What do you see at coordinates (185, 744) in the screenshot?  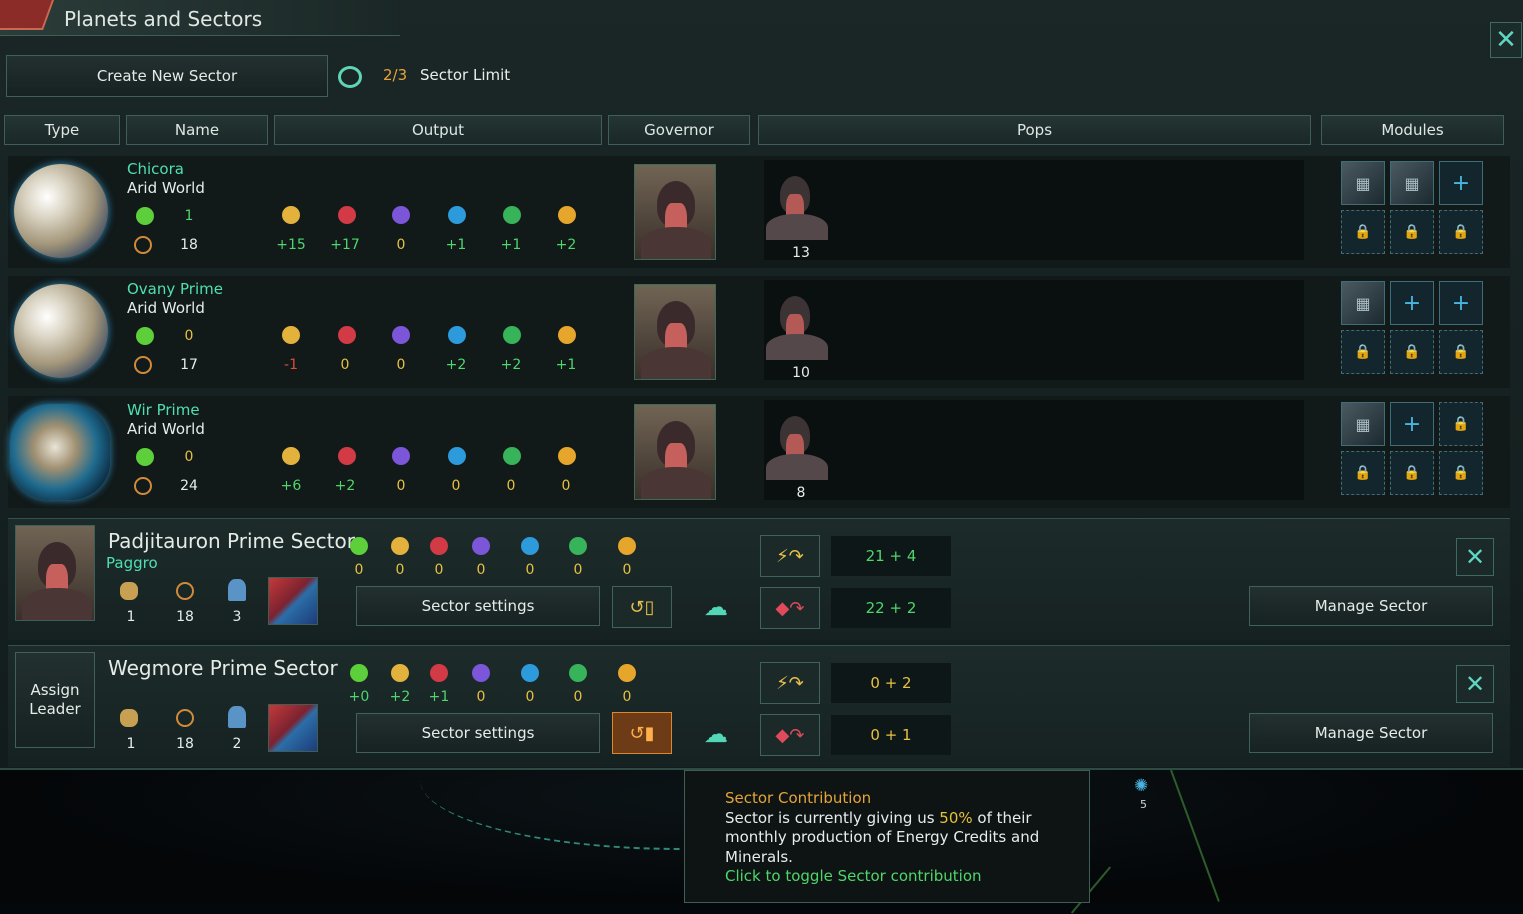 I see `sector-stability: 18` at bounding box center [185, 744].